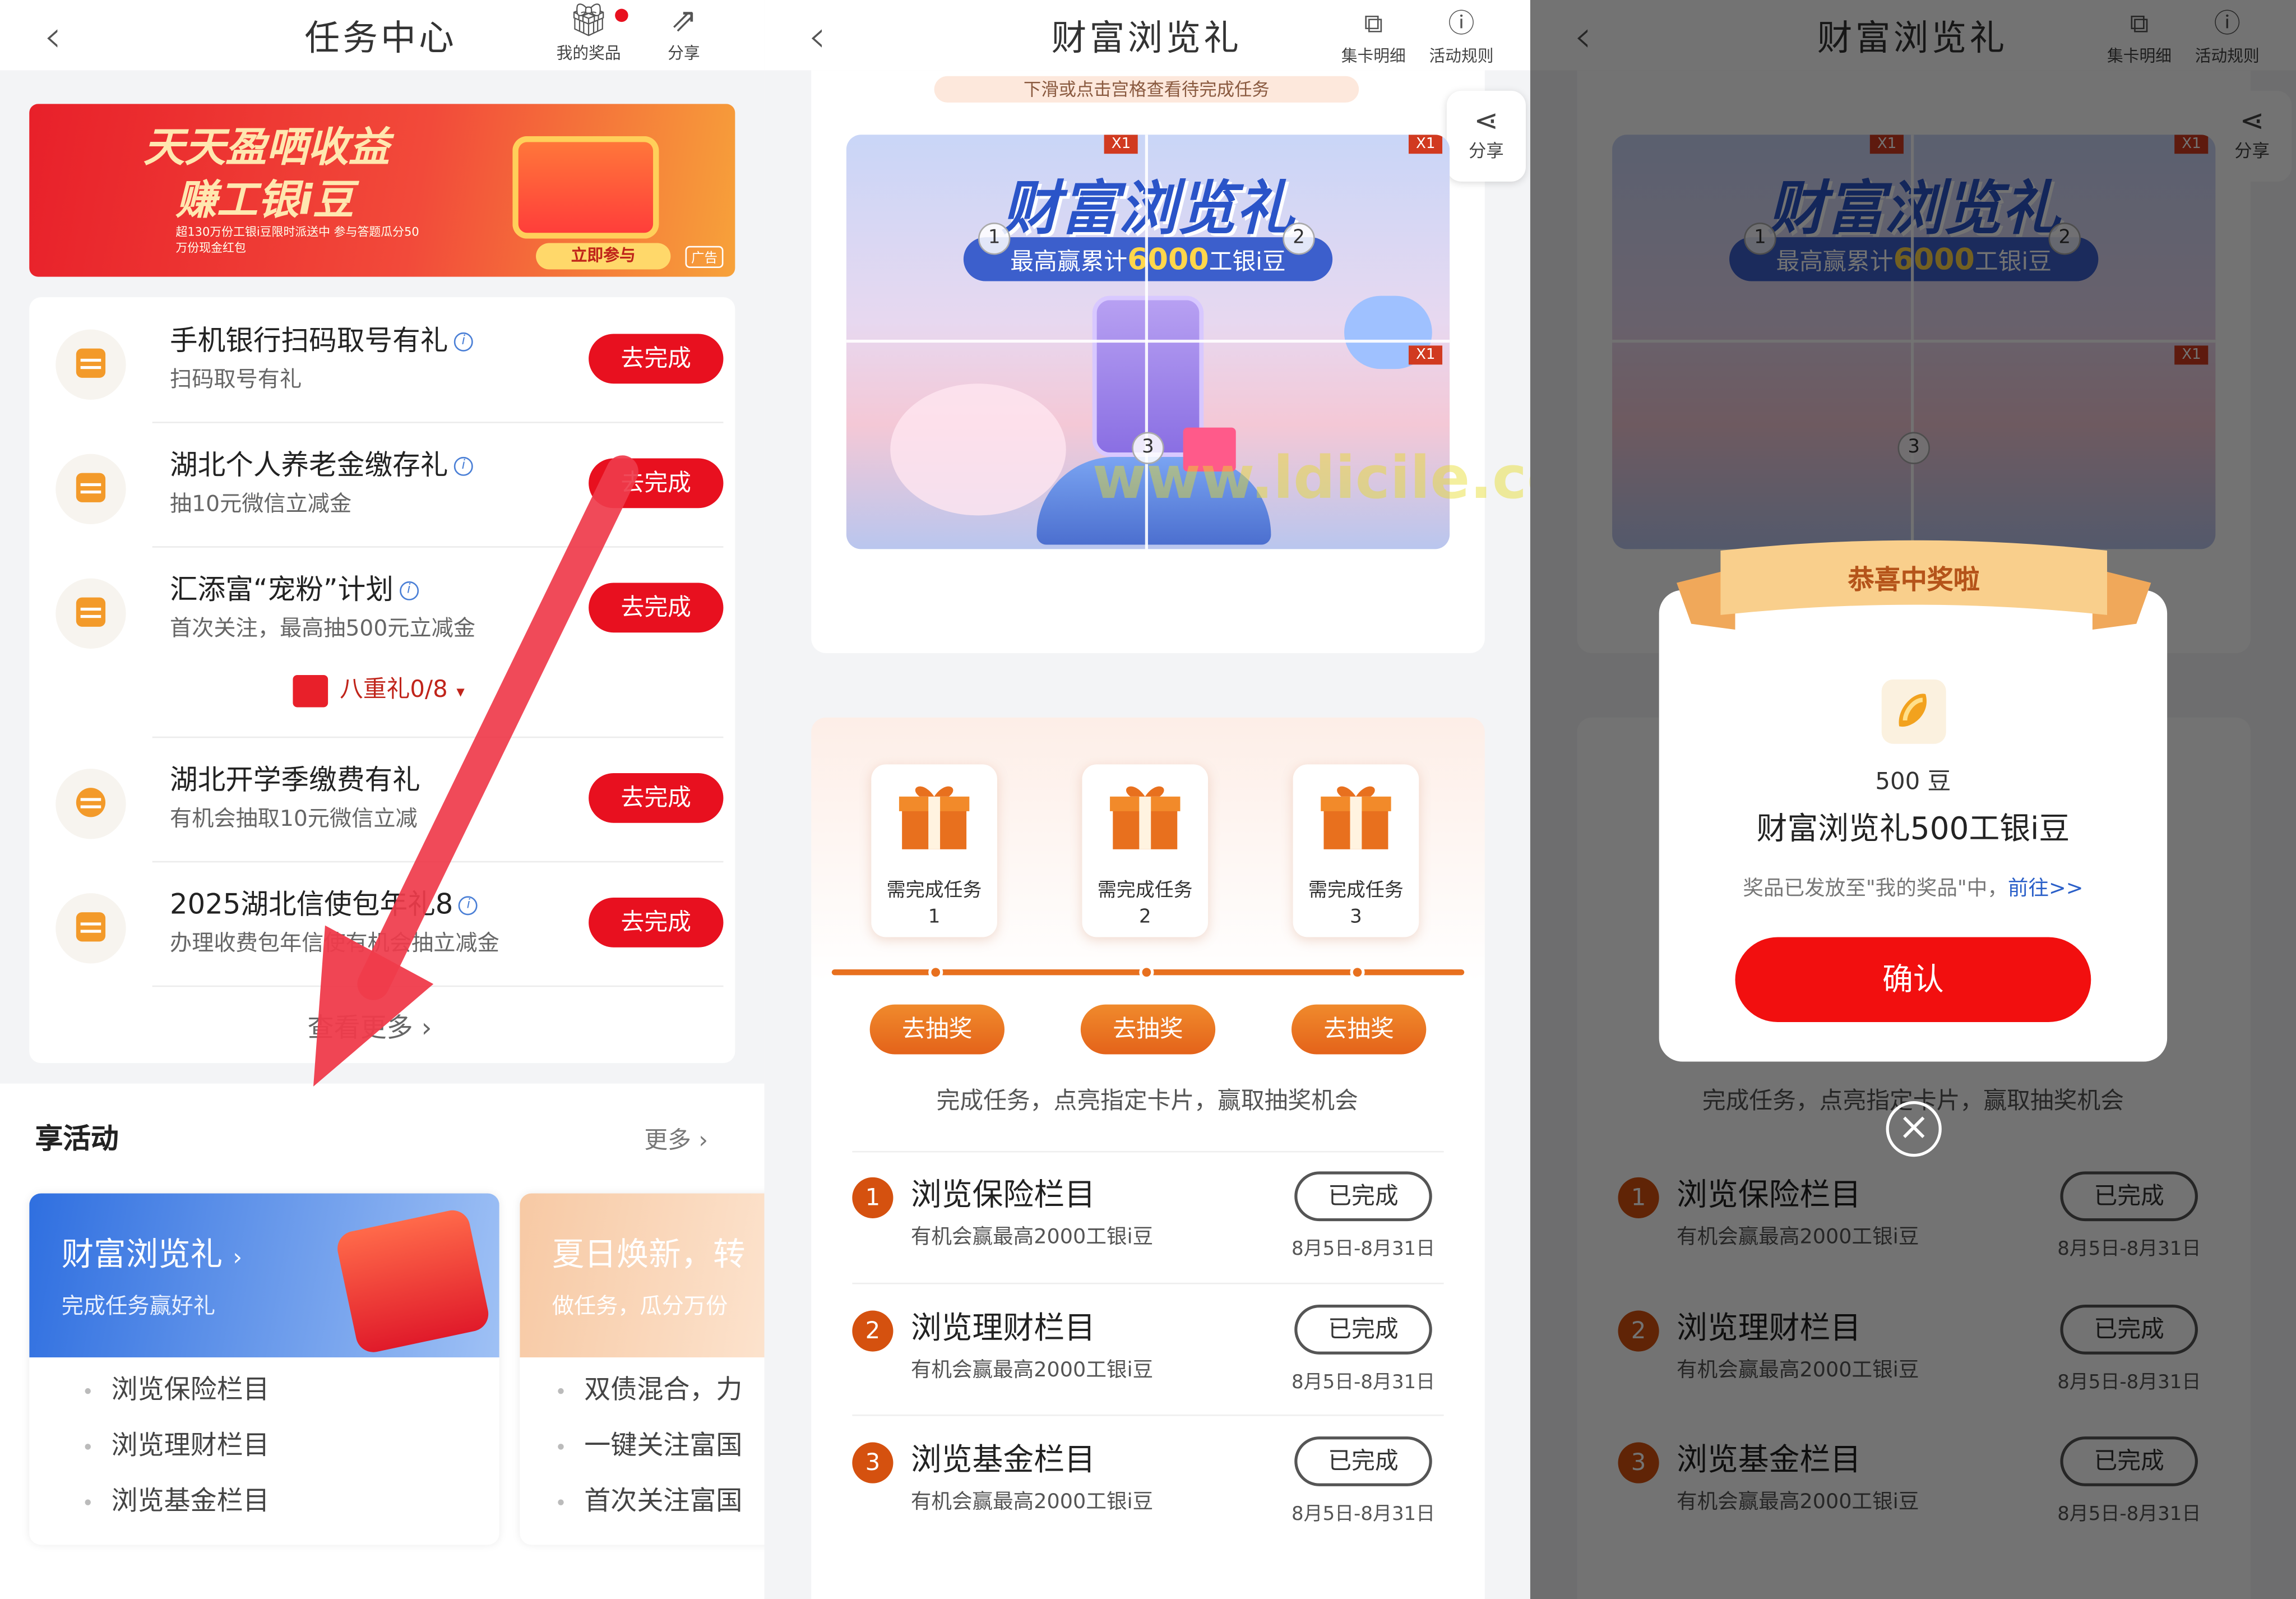 The width and height of the screenshot is (2296, 1599). Describe the element at coordinates (1356, 917) in the screenshot. I see `gift-number: 3` at that location.